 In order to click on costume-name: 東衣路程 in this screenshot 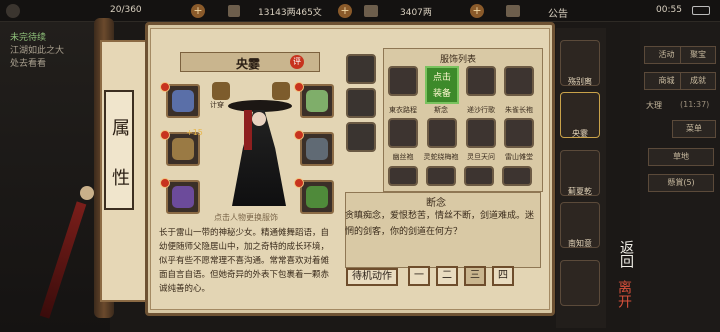, I will do `click(403, 110)`.